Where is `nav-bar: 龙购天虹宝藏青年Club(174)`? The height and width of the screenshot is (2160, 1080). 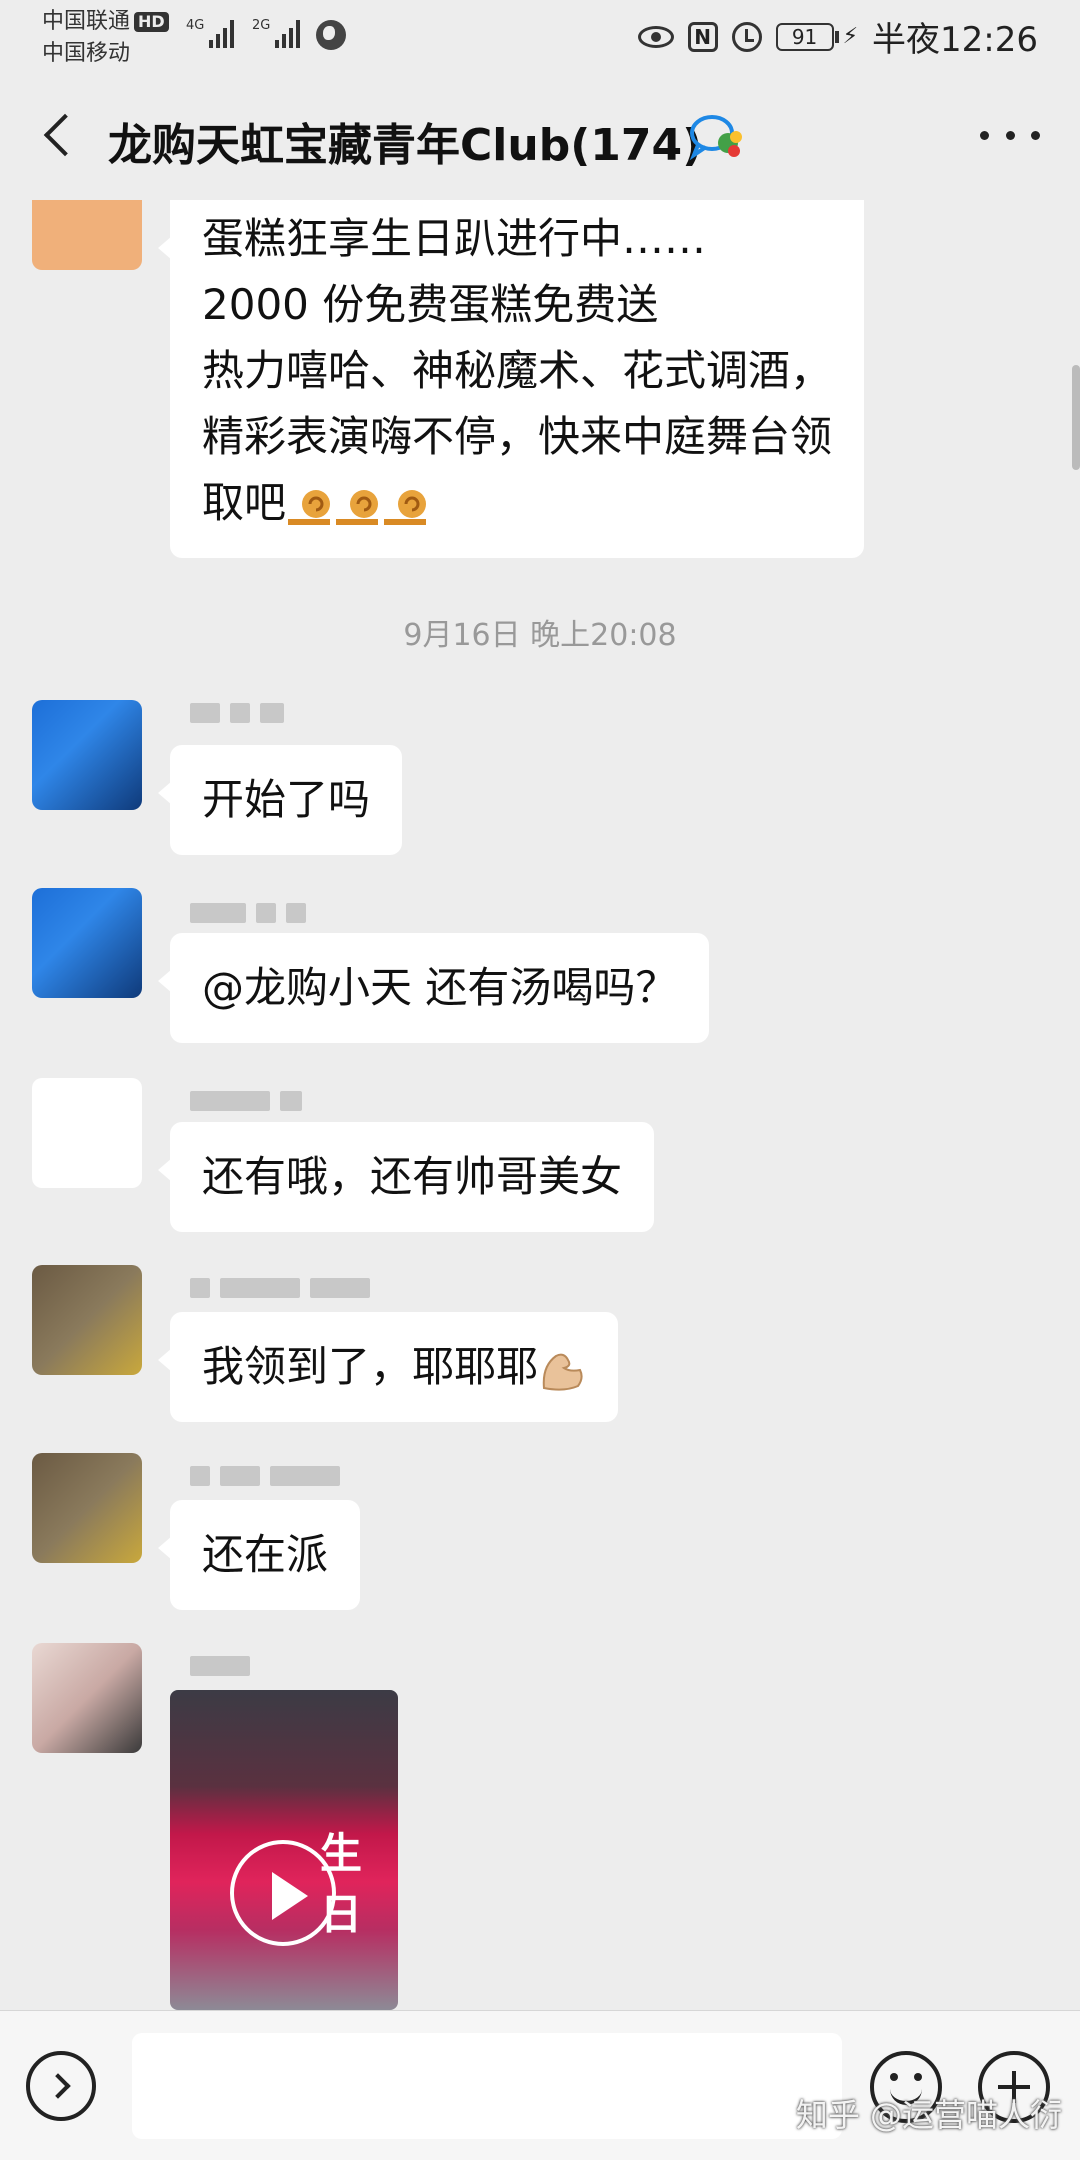 nav-bar: 龙购天虹宝藏青年Club(174) is located at coordinates (540, 137).